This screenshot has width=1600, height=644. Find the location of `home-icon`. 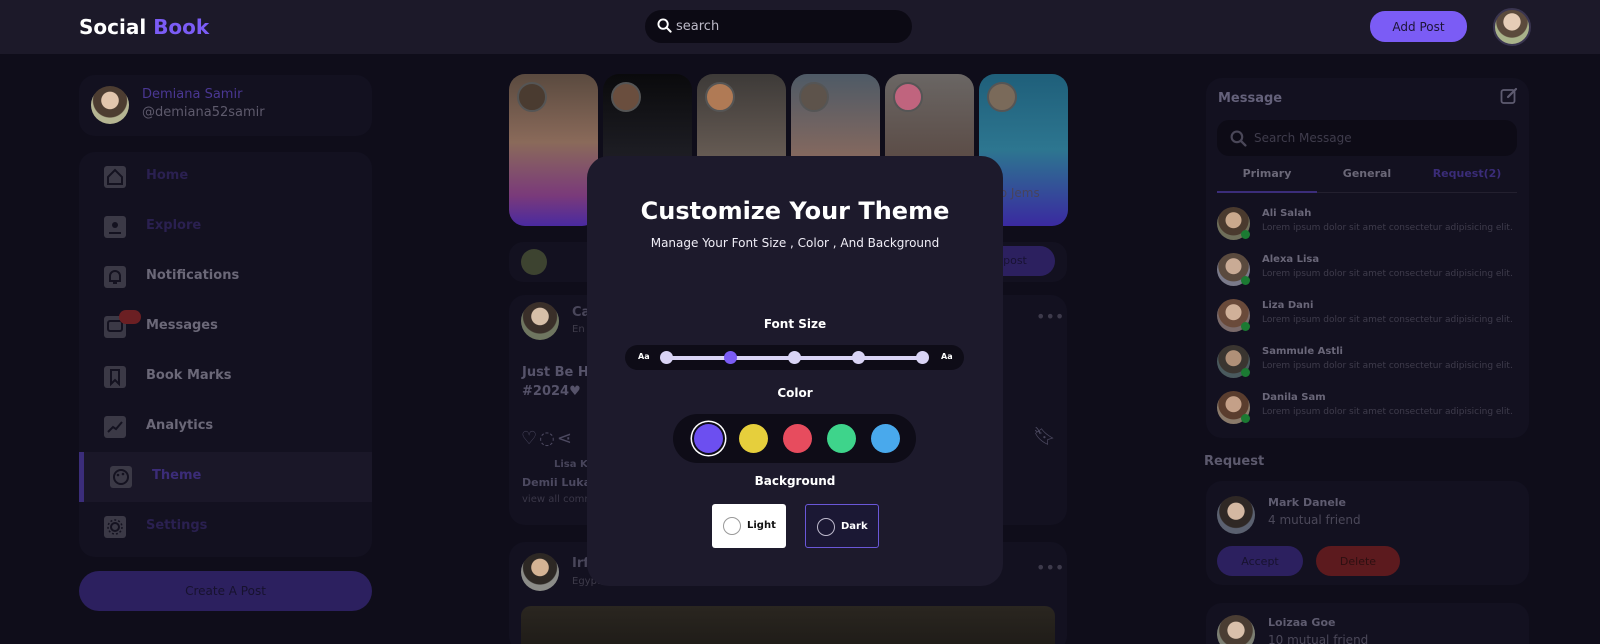

home-icon is located at coordinates (115, 177).